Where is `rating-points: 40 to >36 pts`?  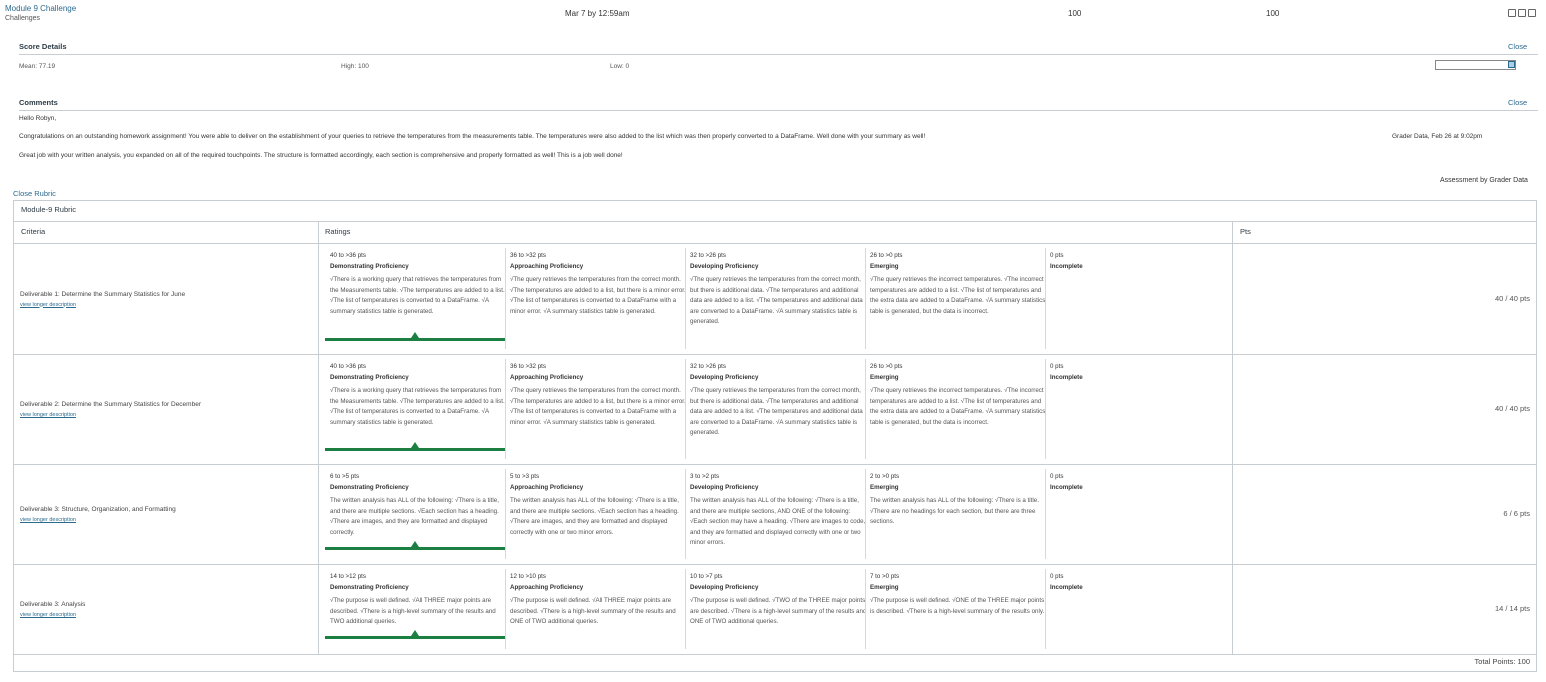 rating-points: 40 to >36 pts is located at coordinates (348, 255).